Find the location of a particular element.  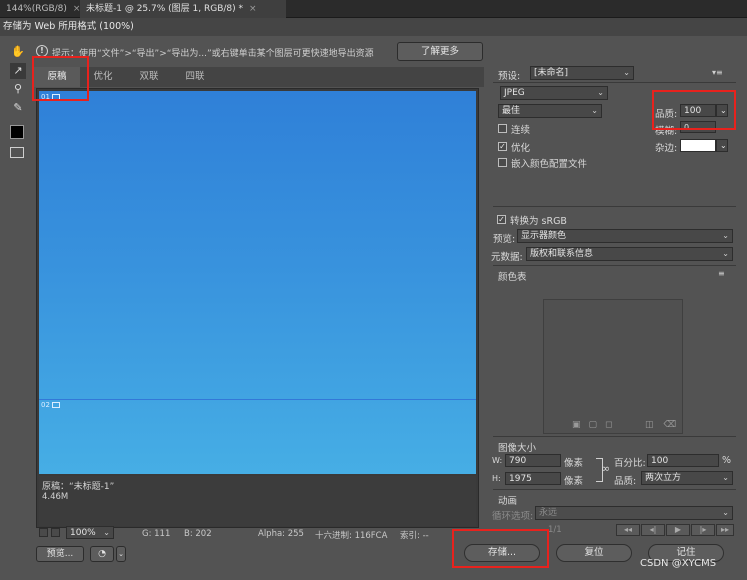

browser-dropdown-icon: ⌄ is located at coordinates (121, 554).